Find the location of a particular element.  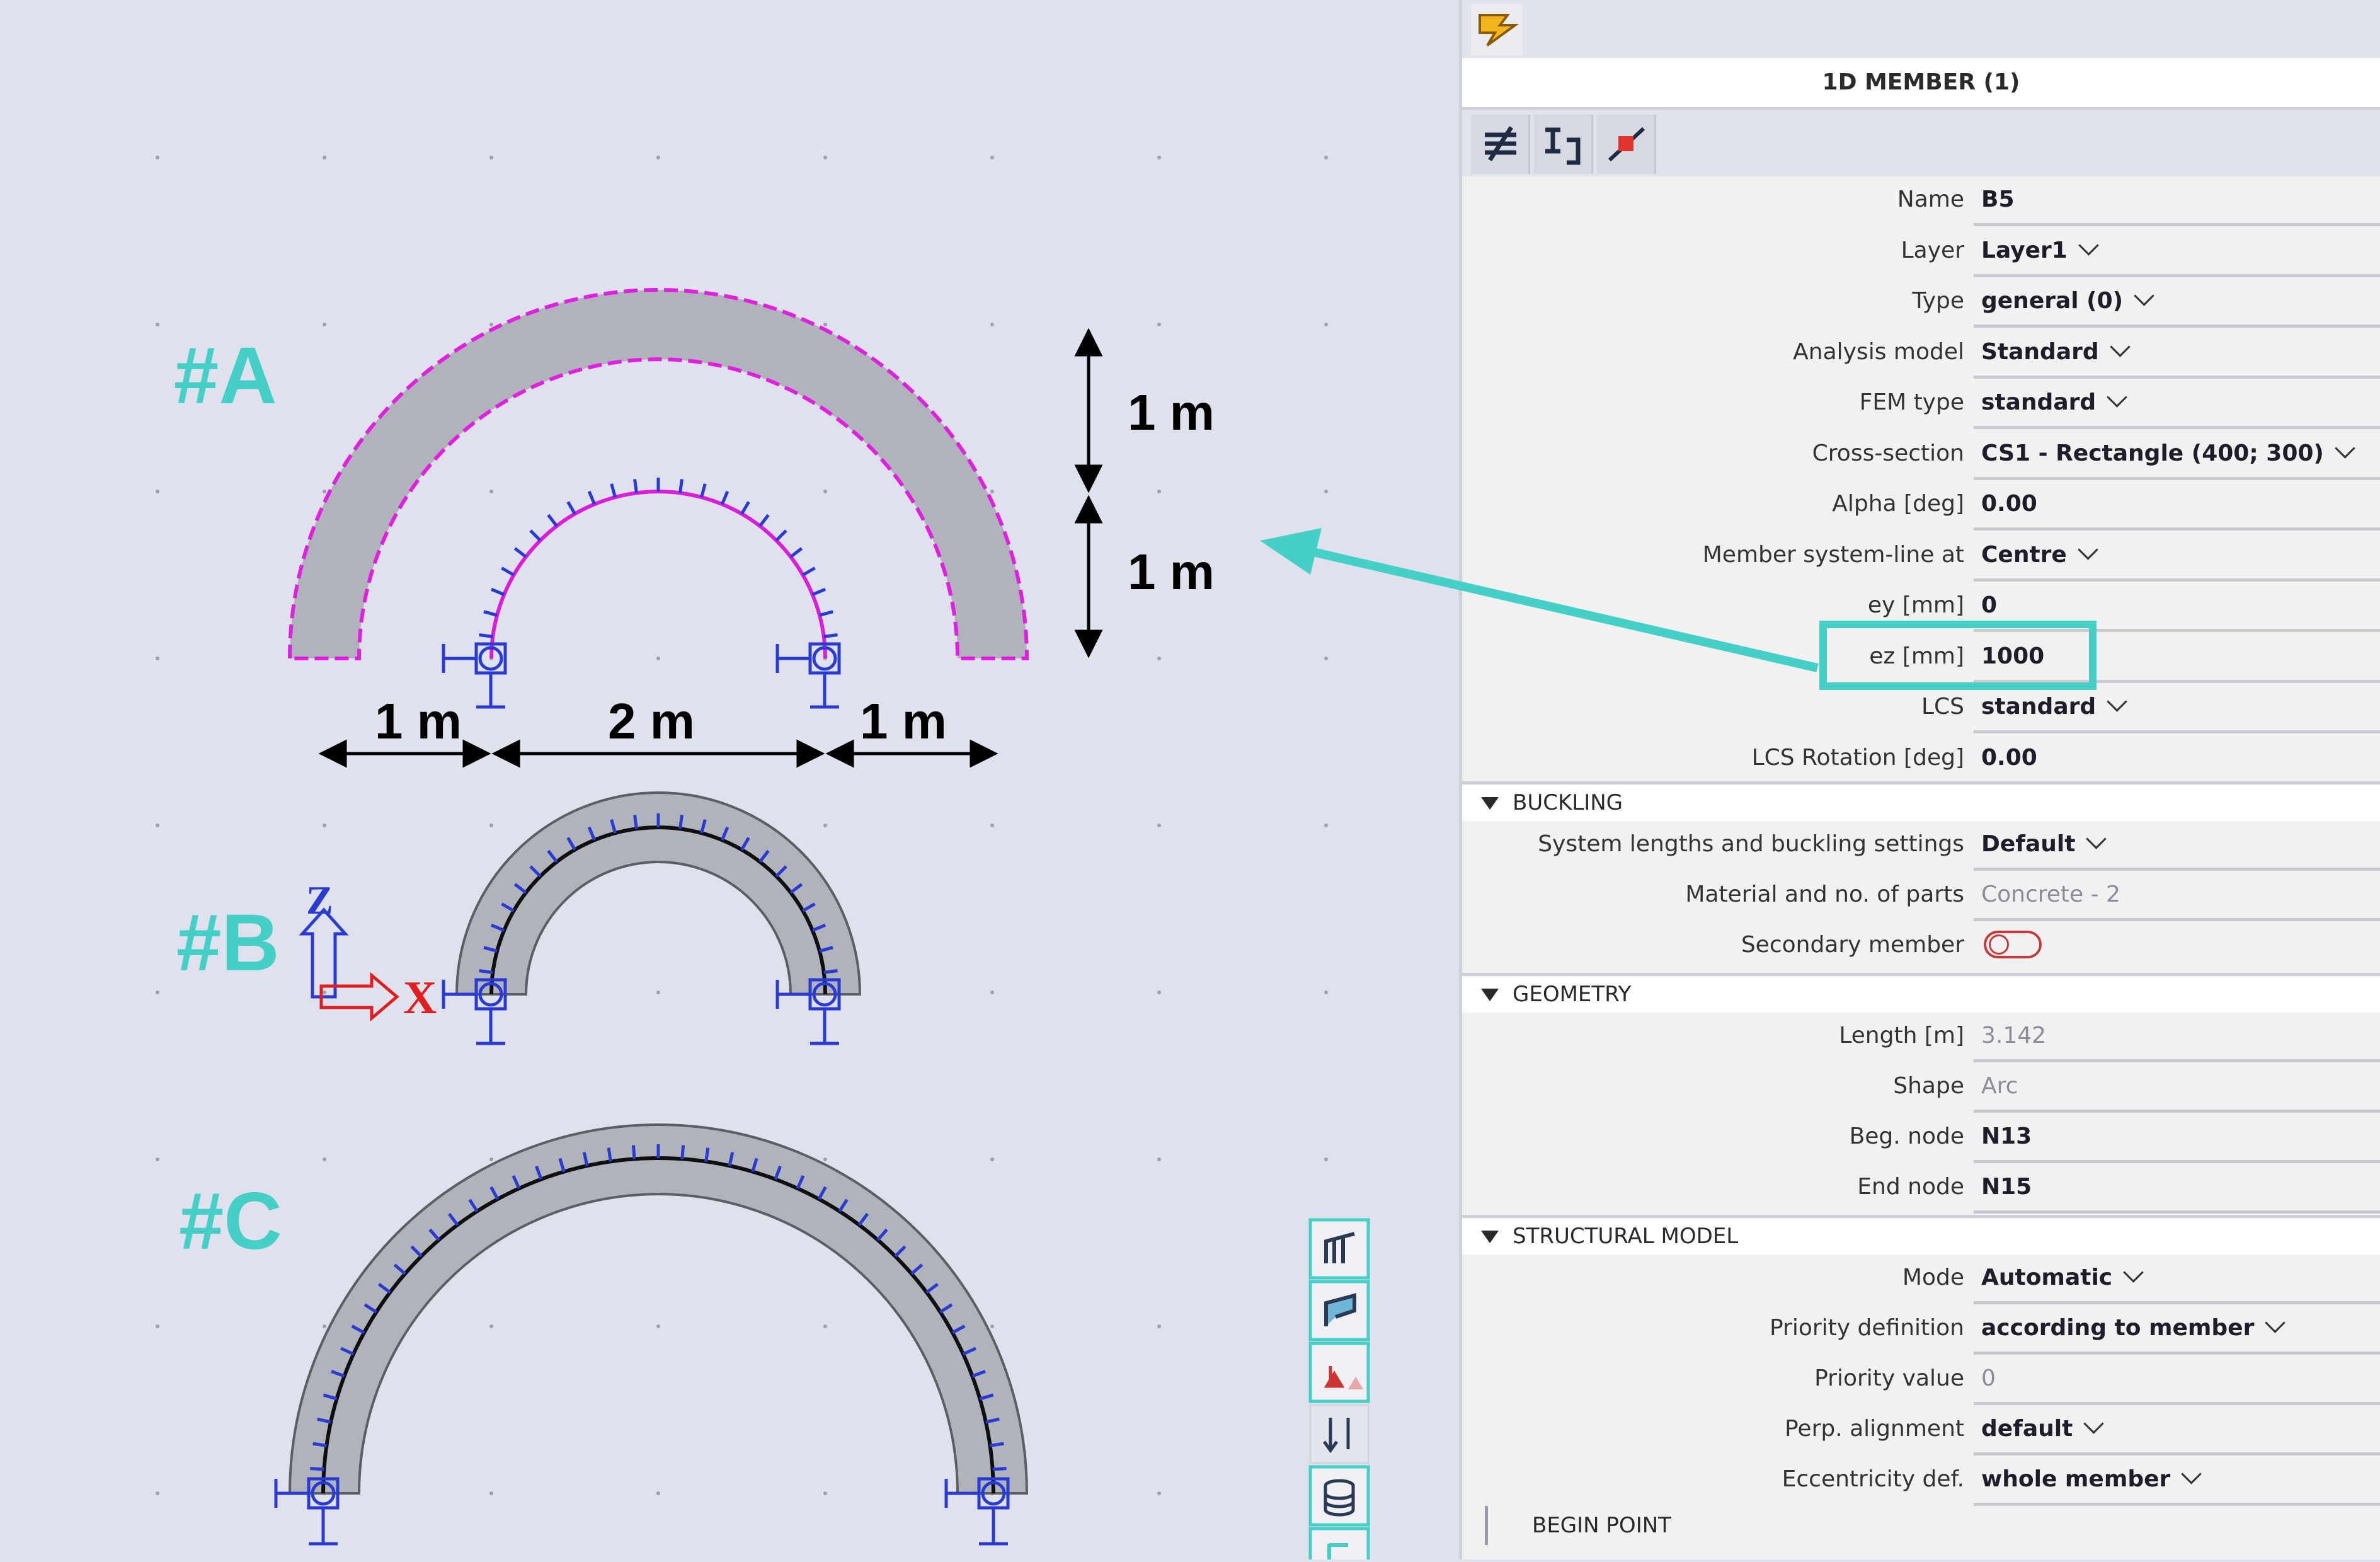

property-eccentricity-def: Eccentricity def. whole member is located at coordinates (1921, 1481).